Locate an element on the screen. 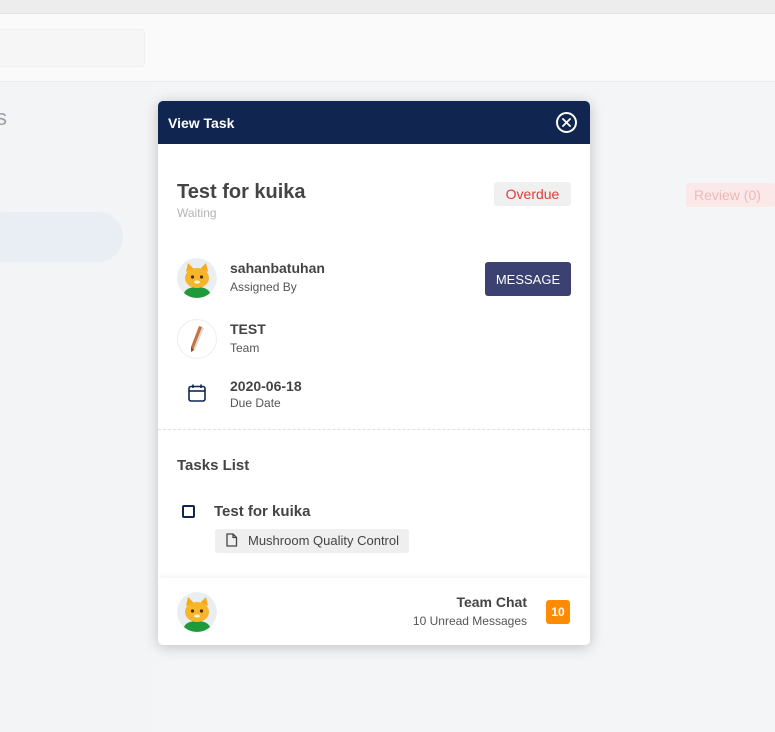 Image resolution: width=775 pixels, height=732 pixels. section-divider is located at coordinates (374, 429).